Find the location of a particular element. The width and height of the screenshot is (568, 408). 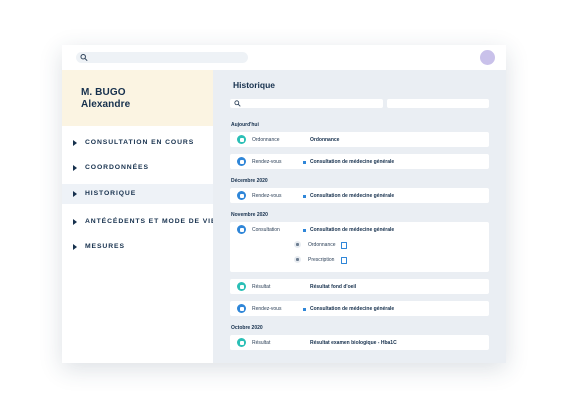

sidebar-item: MESURES is located at coordinates (137, 247).